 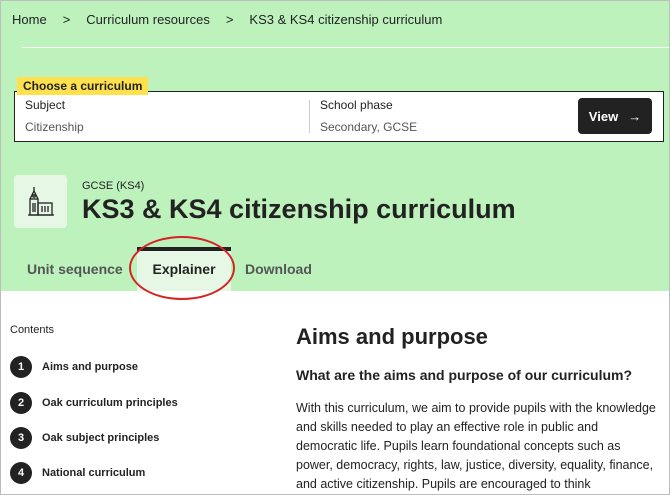 What do you see at coordinates (21, 367) in the screenshot?
I see `contents-number: 1` at bounding box center [21, 367].